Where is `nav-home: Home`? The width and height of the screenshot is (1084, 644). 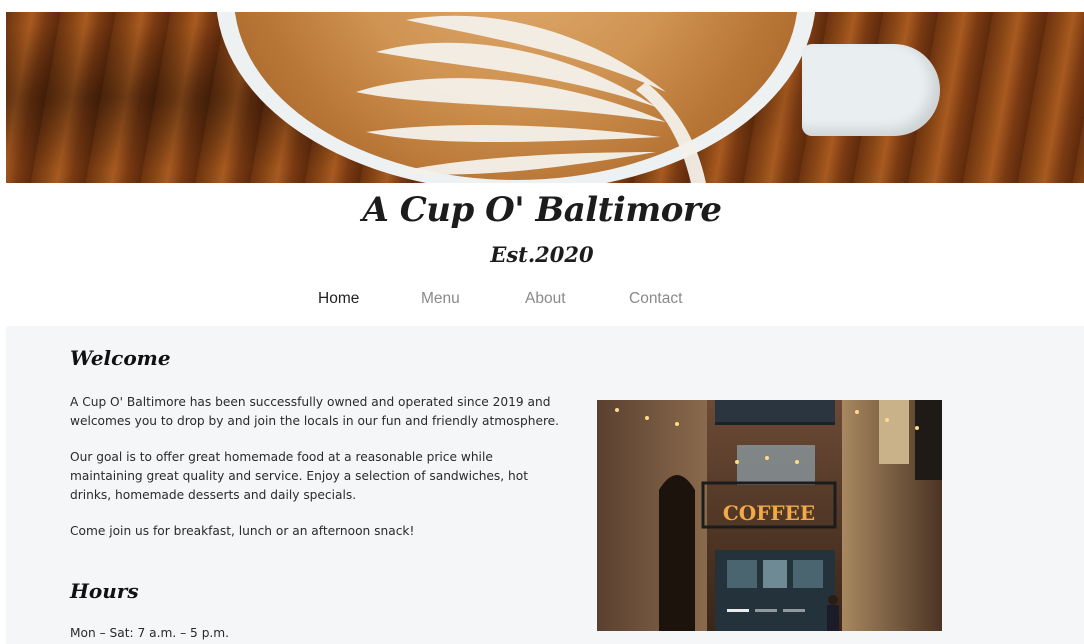 nav-home: Home is located at coordinates (338, 299).